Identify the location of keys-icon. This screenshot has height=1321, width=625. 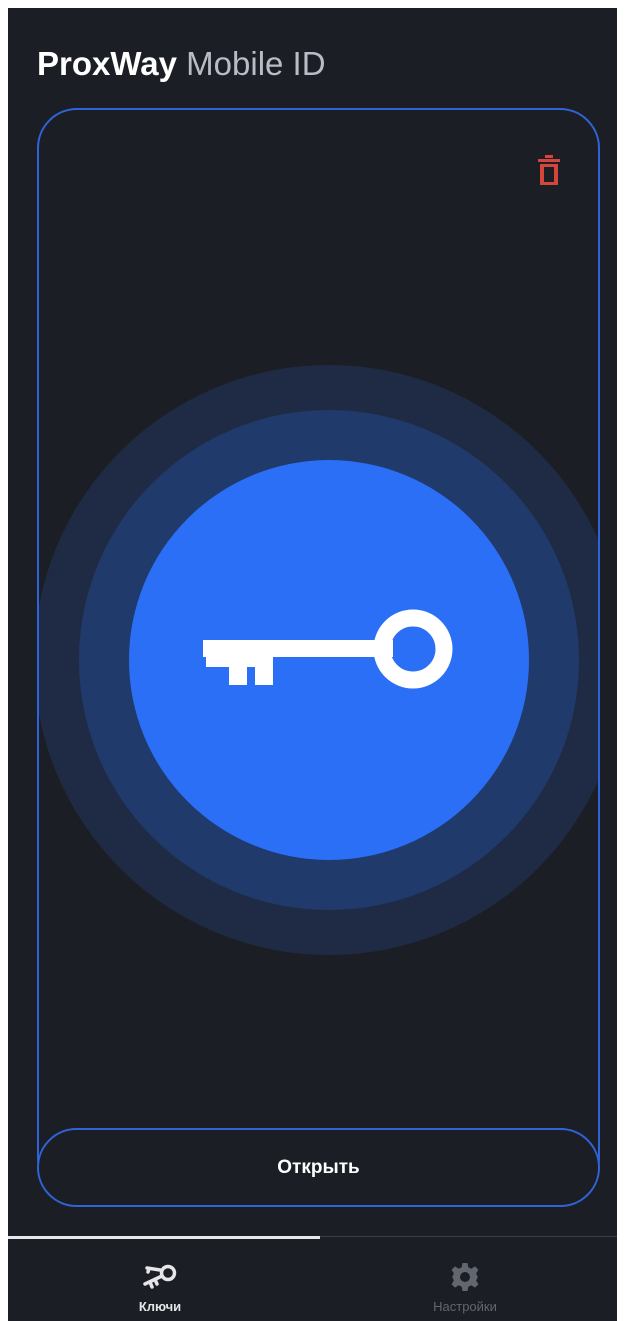
(160, 1277).